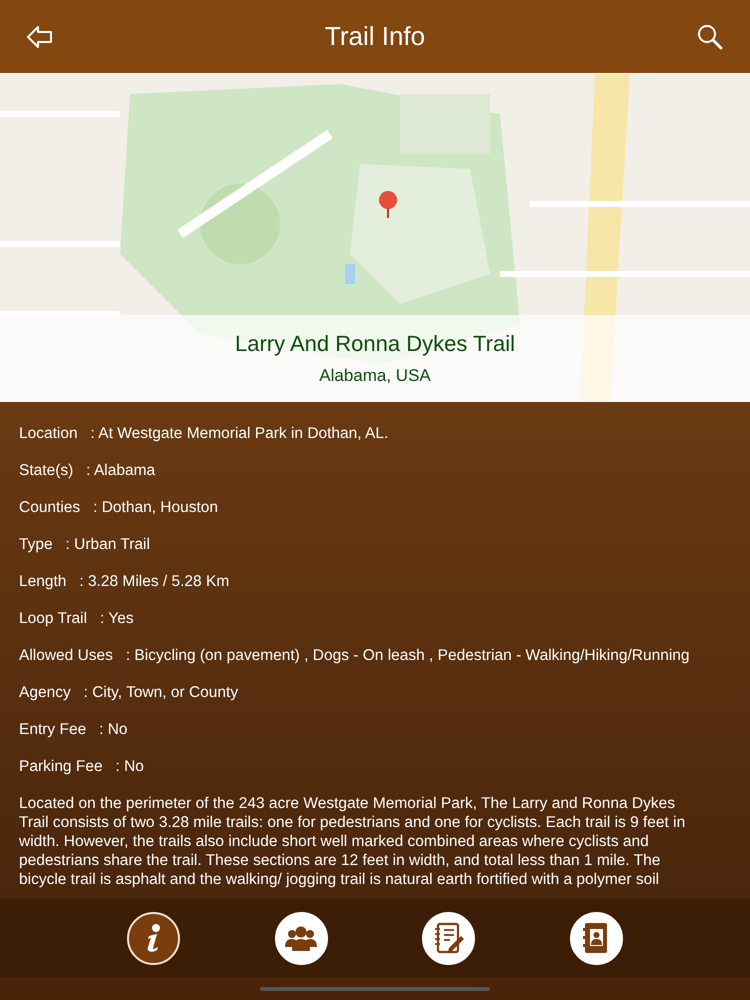 The height and width of the screenshot is (1000, 750). What do you see at coordinates (82, 766) in the screenshot?
I see `detail-row-text: Parking Fee : No` at bounding box center [82, 766].